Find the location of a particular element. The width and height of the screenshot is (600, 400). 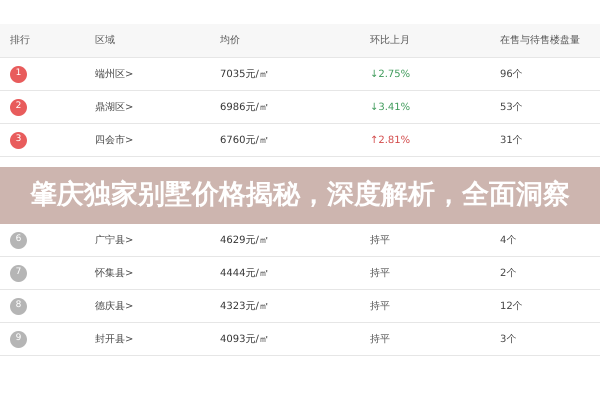

change-cell: ↑2.81% is located at coordinates (390, 140).